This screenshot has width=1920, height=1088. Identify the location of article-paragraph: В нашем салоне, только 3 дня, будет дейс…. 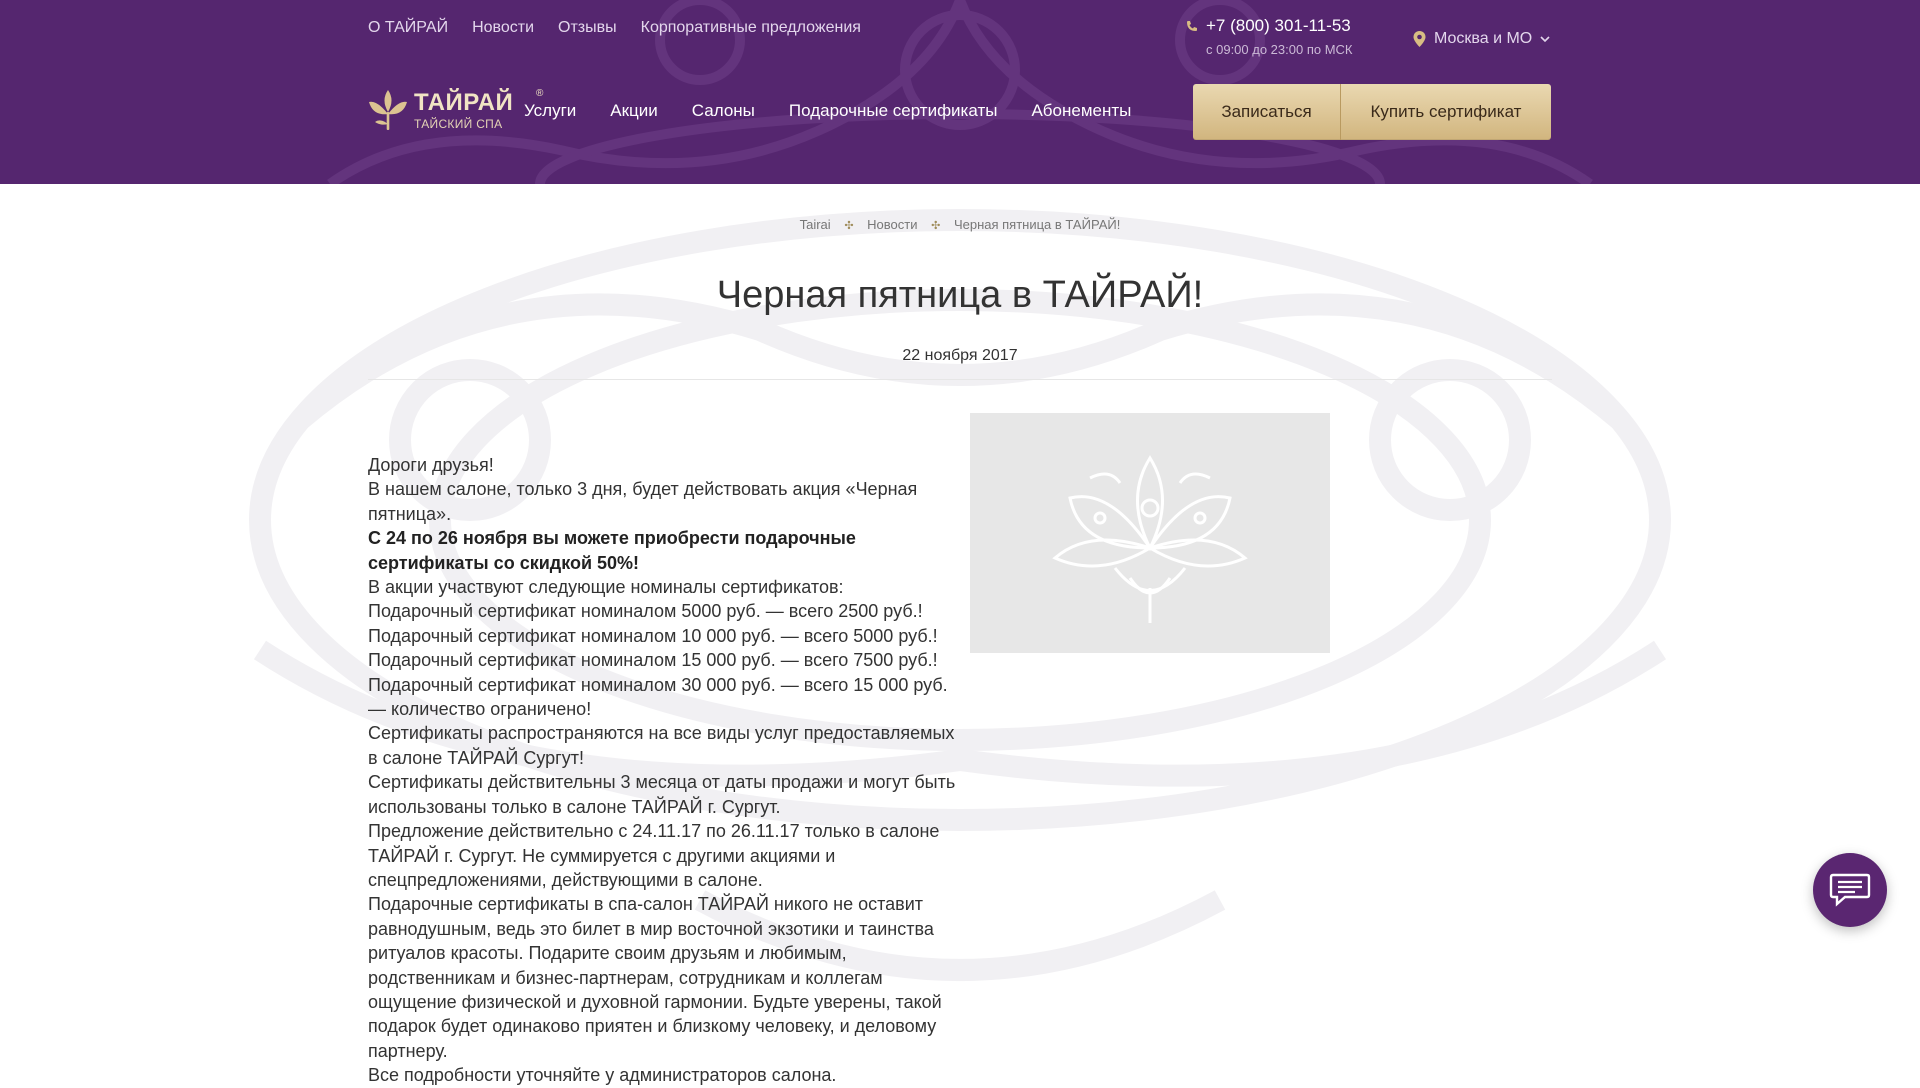
(643, 501).